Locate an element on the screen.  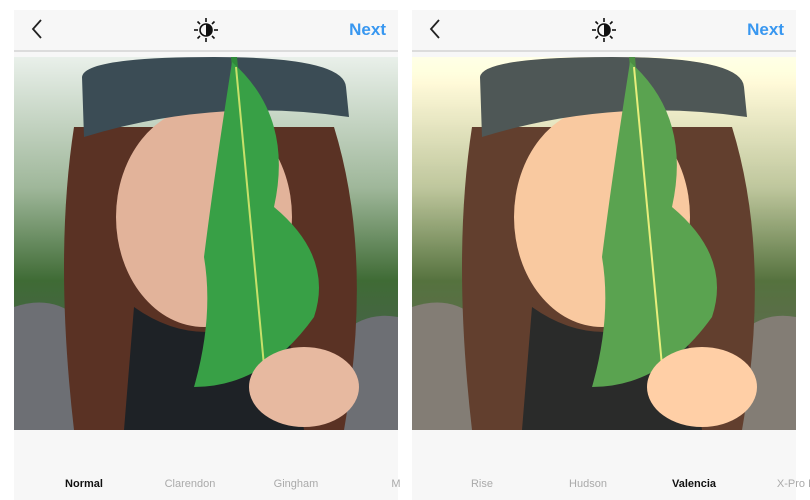
filter-option-gingham: Gingham is located at coordinates (296, 484).